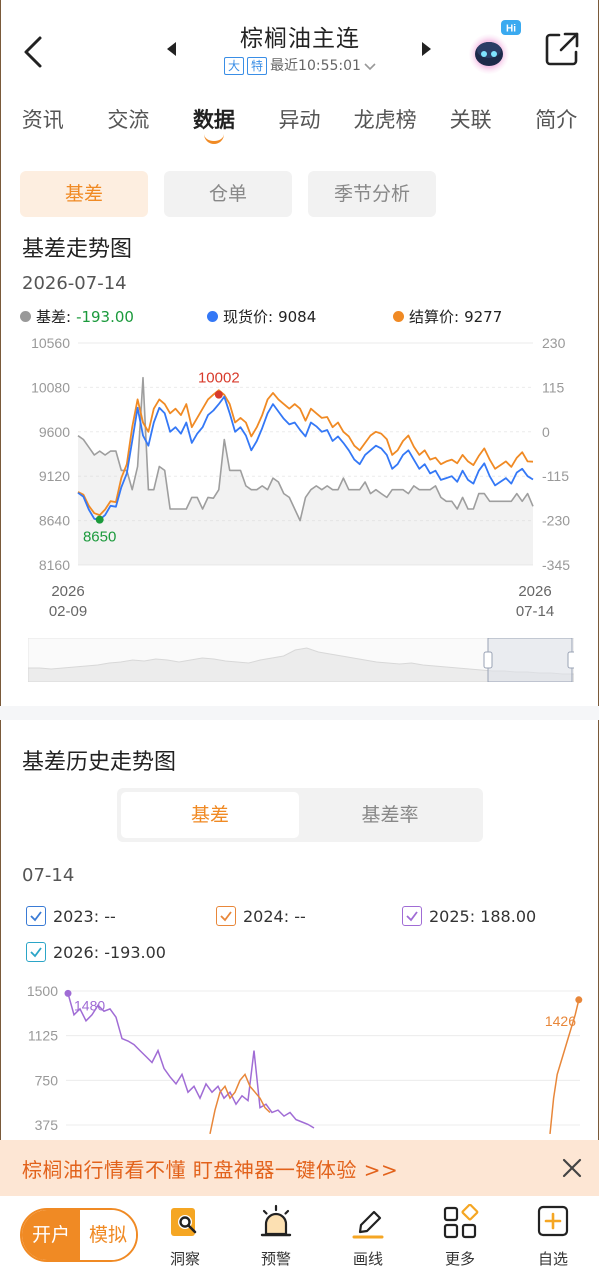 The width and height of the screenshot is (599, 1278). What do you see at coordinates (461, 1221) in the screenshot?
I see `grid-icon` at bounding box center [461, 1221].